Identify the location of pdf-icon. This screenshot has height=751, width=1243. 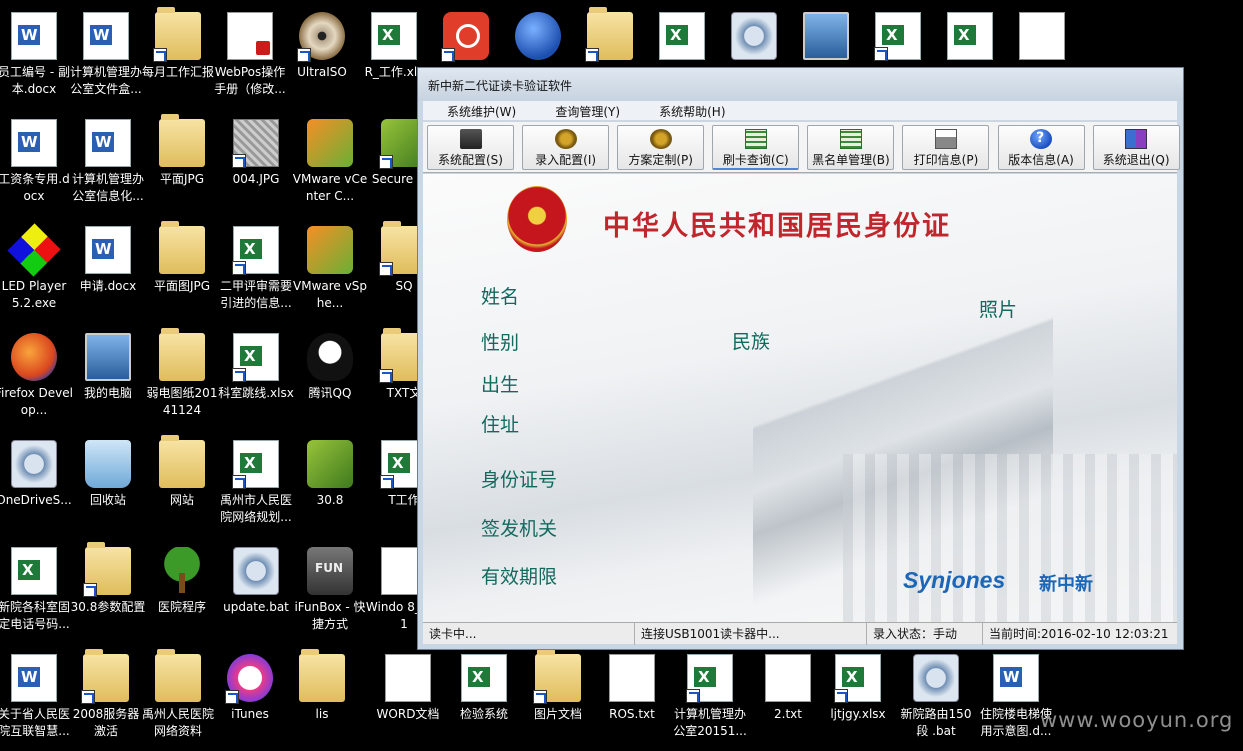
(250, 36).